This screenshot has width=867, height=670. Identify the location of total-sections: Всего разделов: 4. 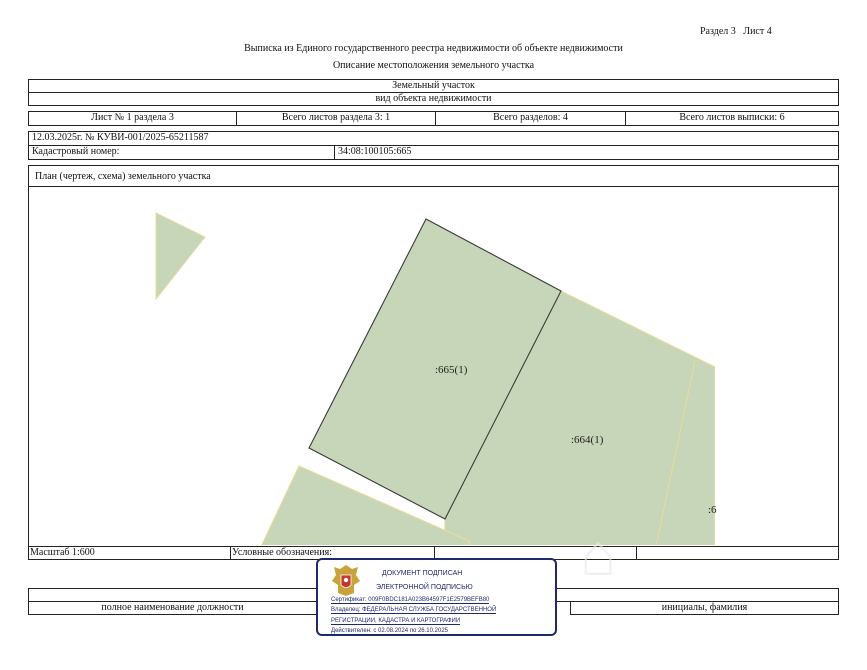
(530, 118).